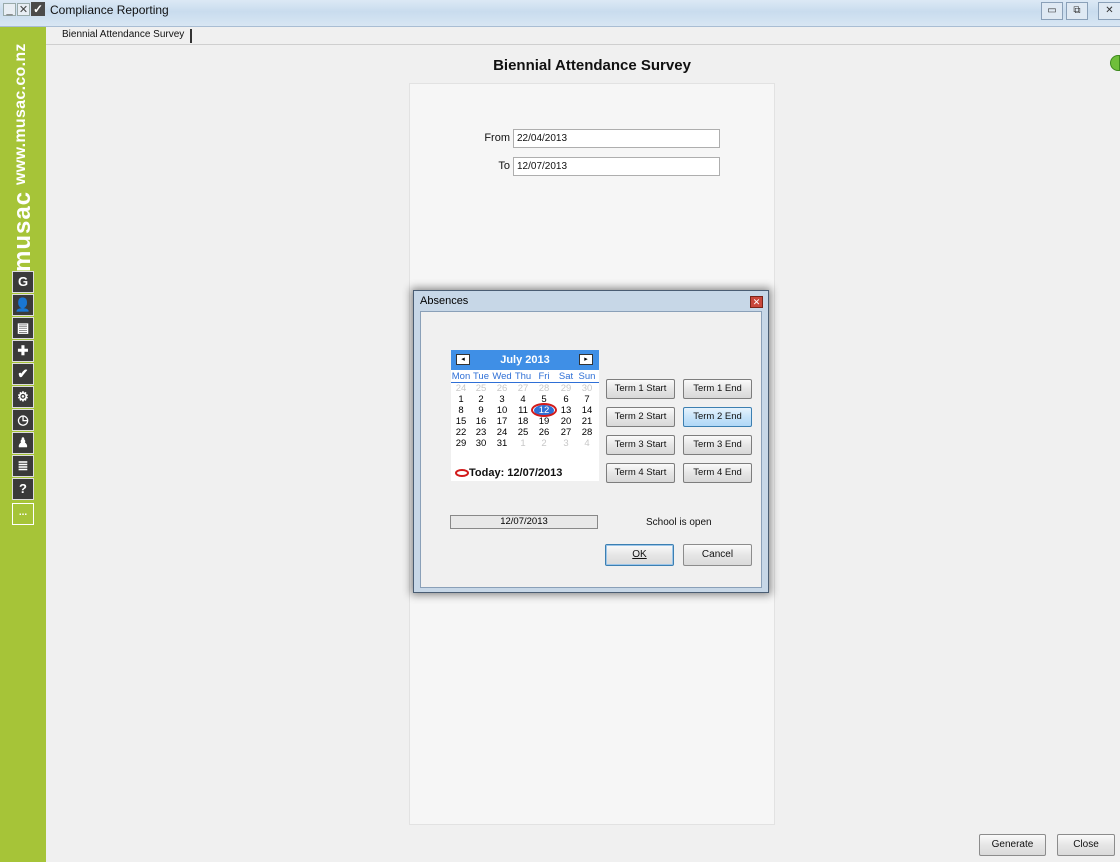 The image size is (1120, 862). I want to click on calendar-day-cell: 7, so click(587, 399).